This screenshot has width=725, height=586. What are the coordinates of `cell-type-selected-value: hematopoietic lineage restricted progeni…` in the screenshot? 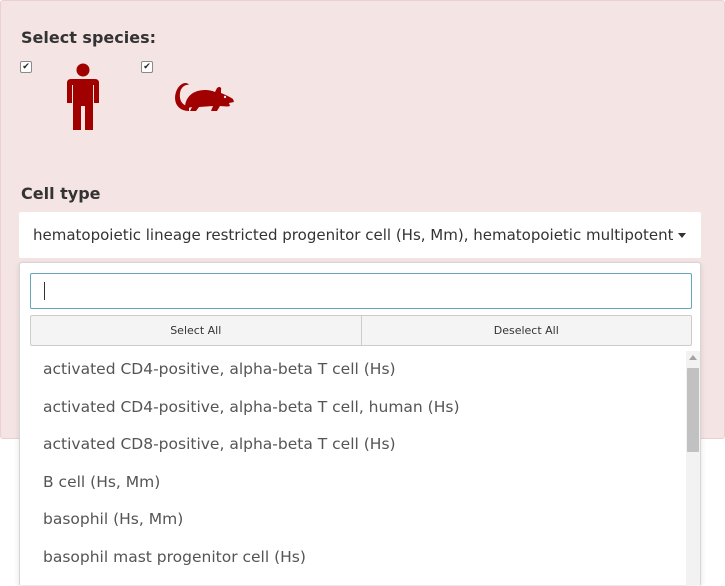 It's located at (353, 235).